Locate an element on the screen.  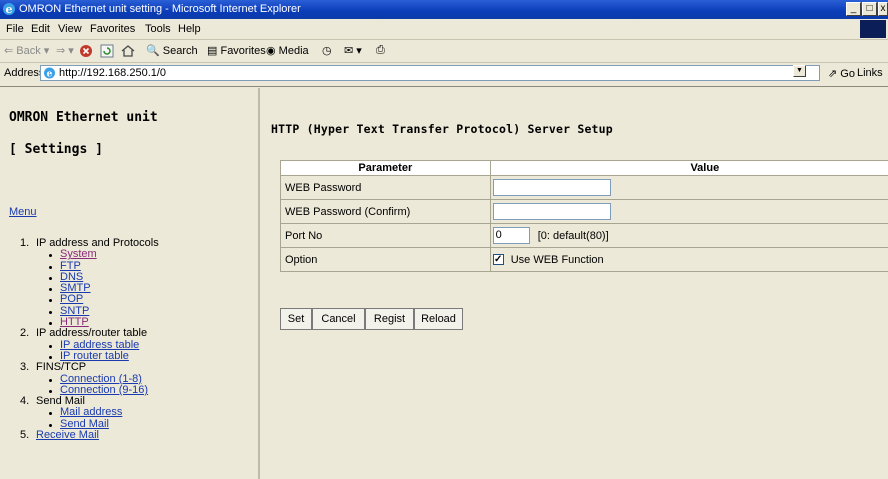
favorites-label: Favorites is located at coordinates (243, 51).